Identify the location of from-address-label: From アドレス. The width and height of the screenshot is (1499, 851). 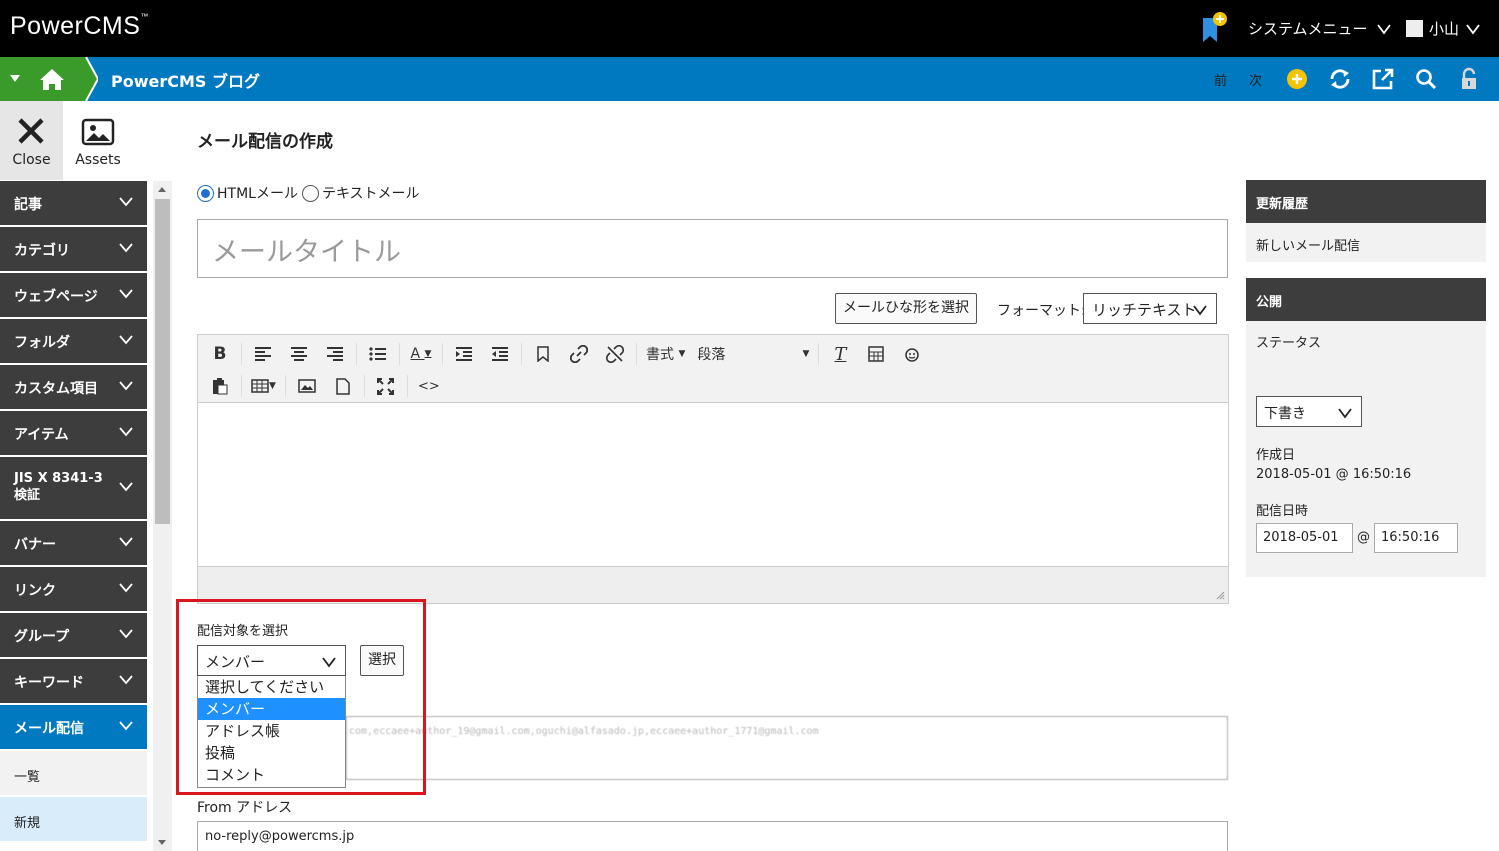
(245, 808).